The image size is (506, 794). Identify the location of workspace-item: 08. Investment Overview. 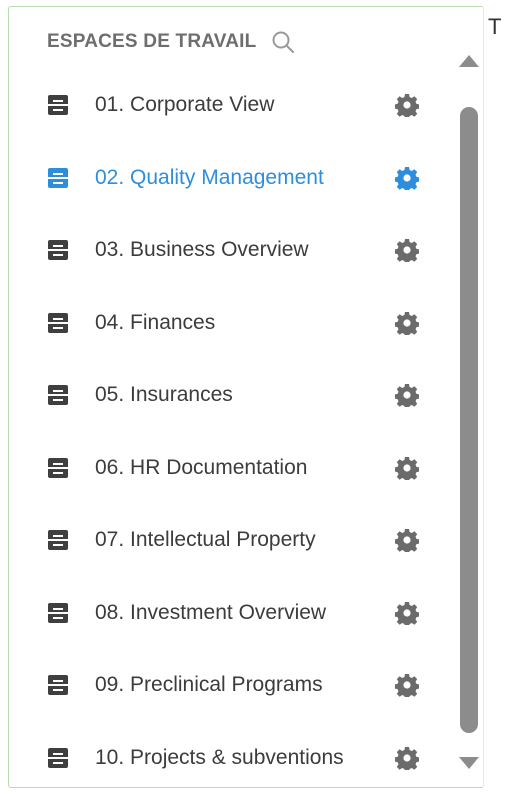
(219, 613).